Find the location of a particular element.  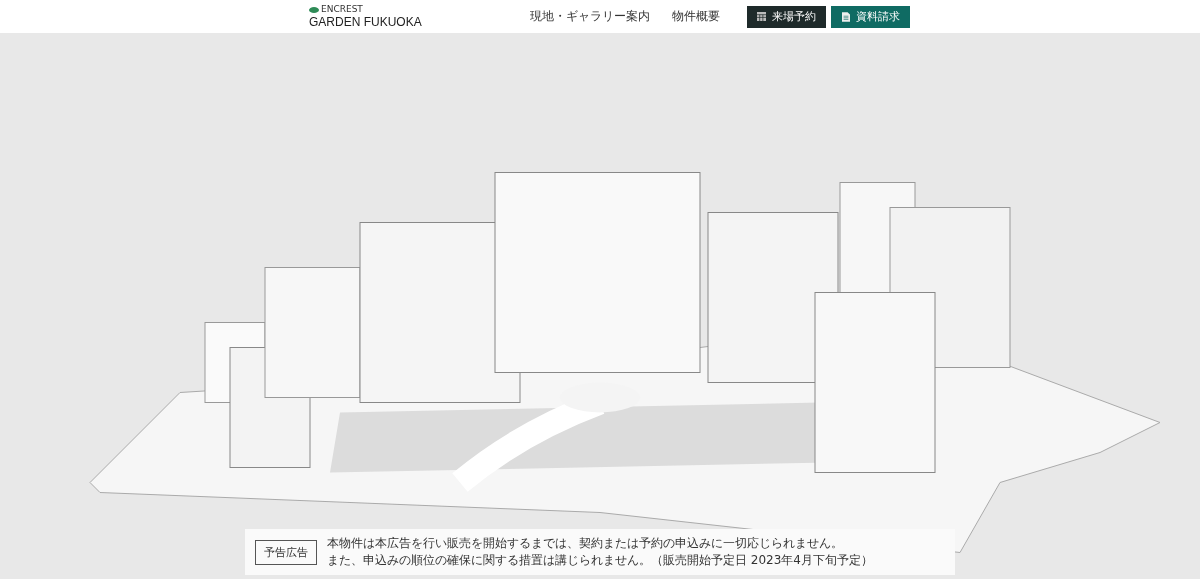

disclaimer-text: また、申込みの順位の確保に関する措置は講じられません。（販売開始予定日 2023年4月下旬予定） is located at coordinates (600, 560).